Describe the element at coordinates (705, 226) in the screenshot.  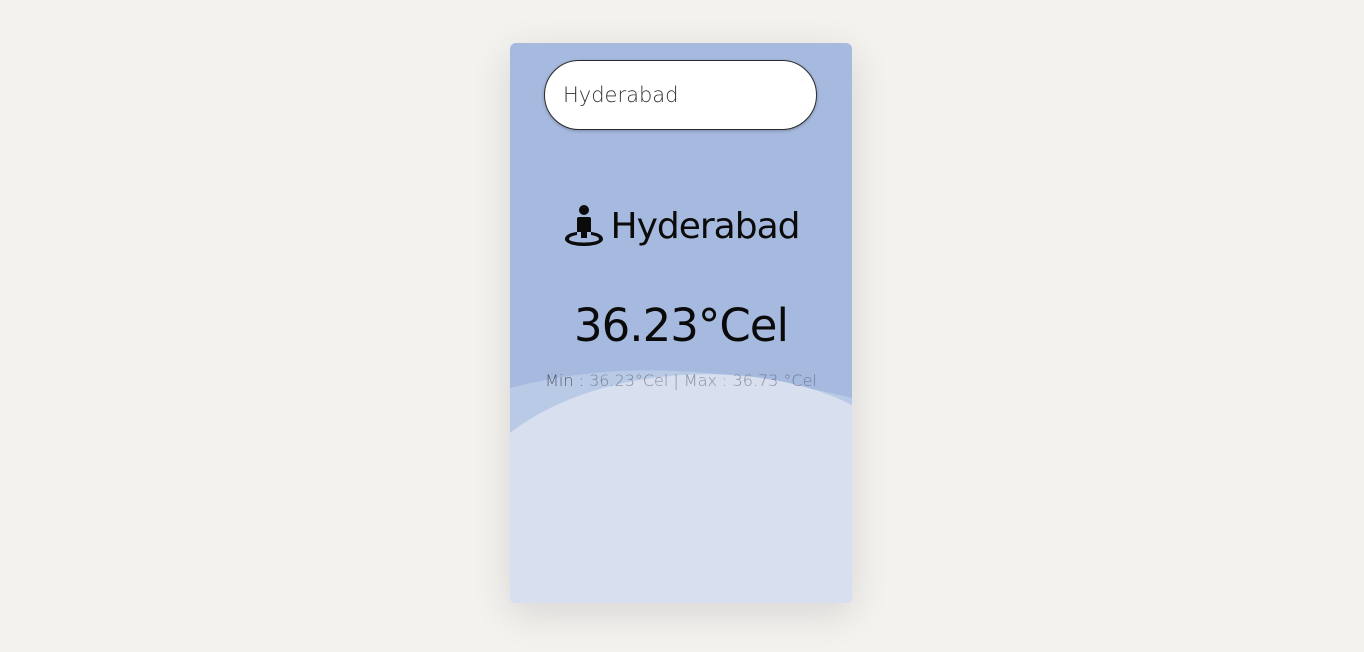
I see `city-name: Hyderabad` at that location.